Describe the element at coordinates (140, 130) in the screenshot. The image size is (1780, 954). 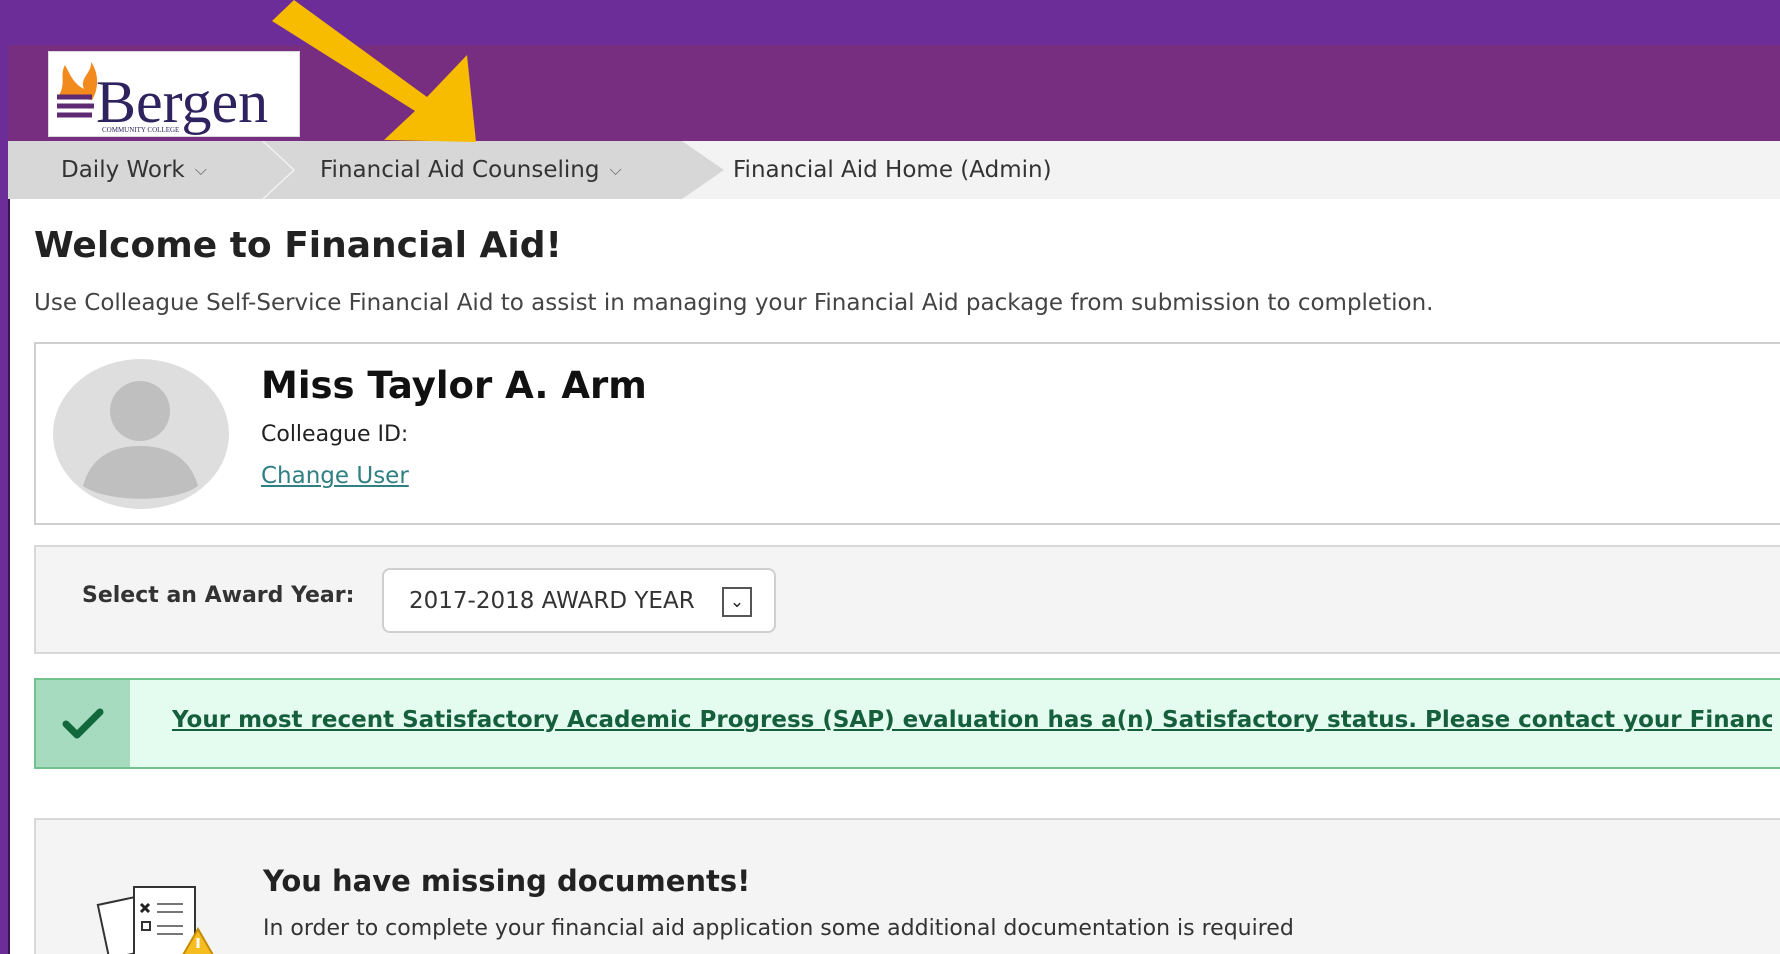
I see `svg-text: COMMUNITY COLLEGE` at that location.